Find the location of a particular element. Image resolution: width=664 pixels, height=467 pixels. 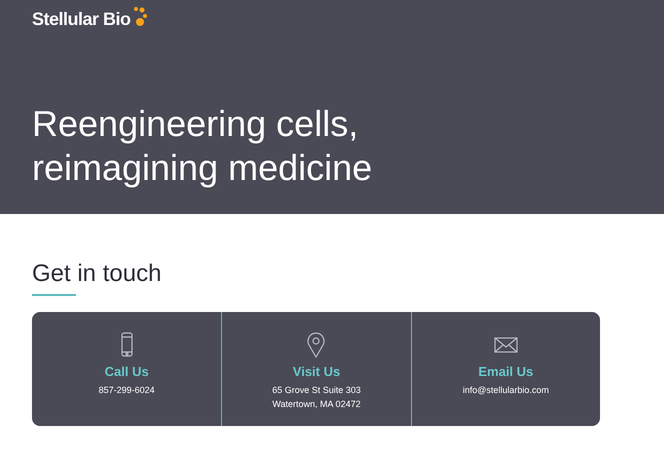

logo: Stellular Bio is located at coordinates (81, 19).